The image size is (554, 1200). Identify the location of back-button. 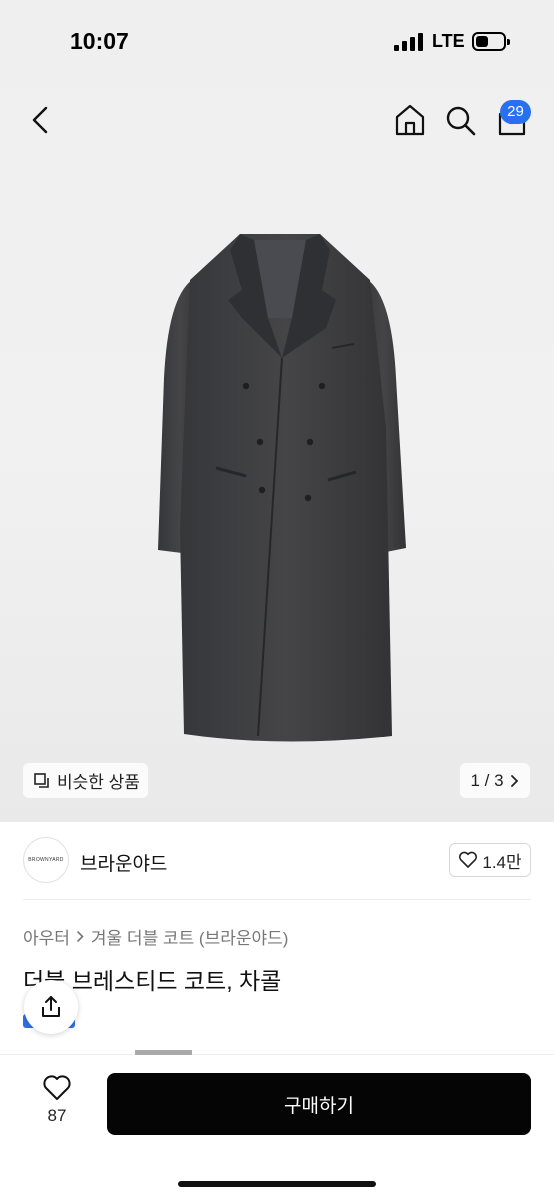
(40, 120).